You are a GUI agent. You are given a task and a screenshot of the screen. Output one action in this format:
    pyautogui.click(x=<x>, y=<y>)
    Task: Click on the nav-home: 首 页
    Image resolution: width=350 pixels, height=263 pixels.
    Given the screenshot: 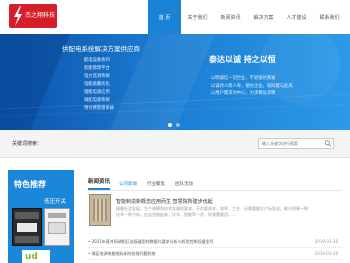 What is the action you would take?
    pyautogui.click(x=164, y=17)
    